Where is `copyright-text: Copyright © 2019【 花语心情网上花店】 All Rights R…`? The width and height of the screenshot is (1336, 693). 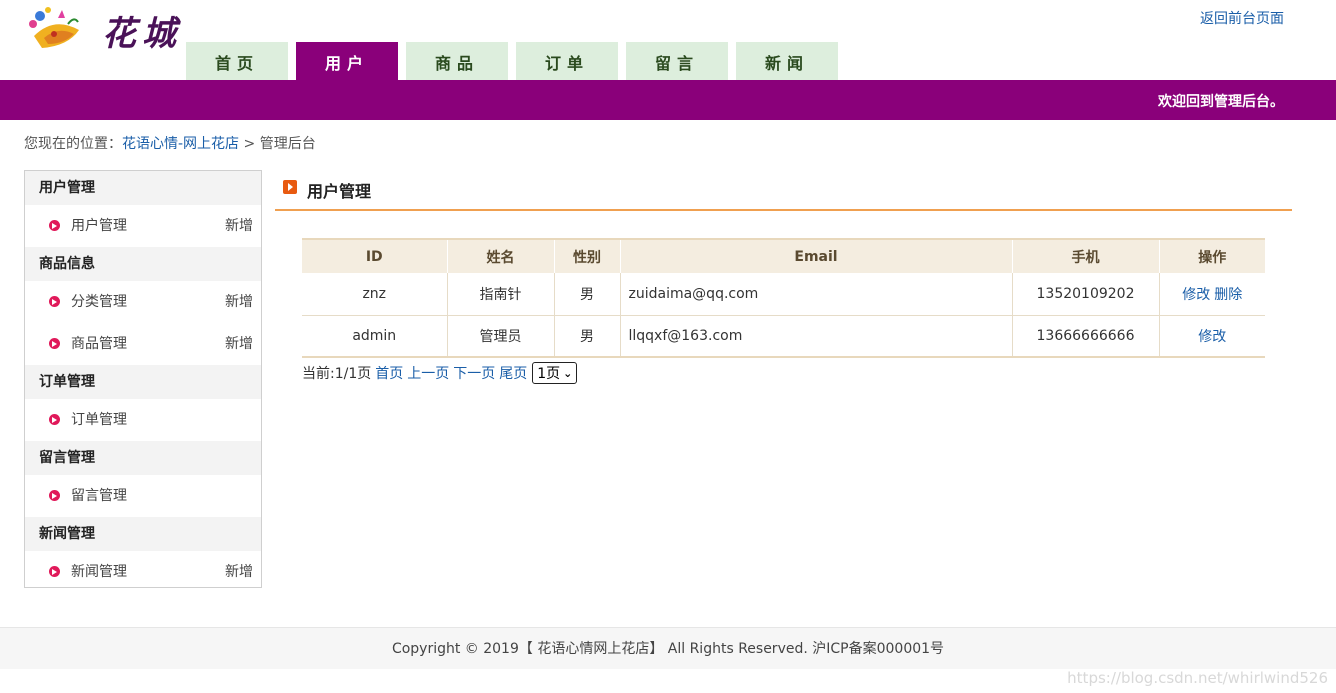 copyright-text: Copyright © 2019【 花语心情网上花店】 All Rights R… is located at coordinates (668, 649).